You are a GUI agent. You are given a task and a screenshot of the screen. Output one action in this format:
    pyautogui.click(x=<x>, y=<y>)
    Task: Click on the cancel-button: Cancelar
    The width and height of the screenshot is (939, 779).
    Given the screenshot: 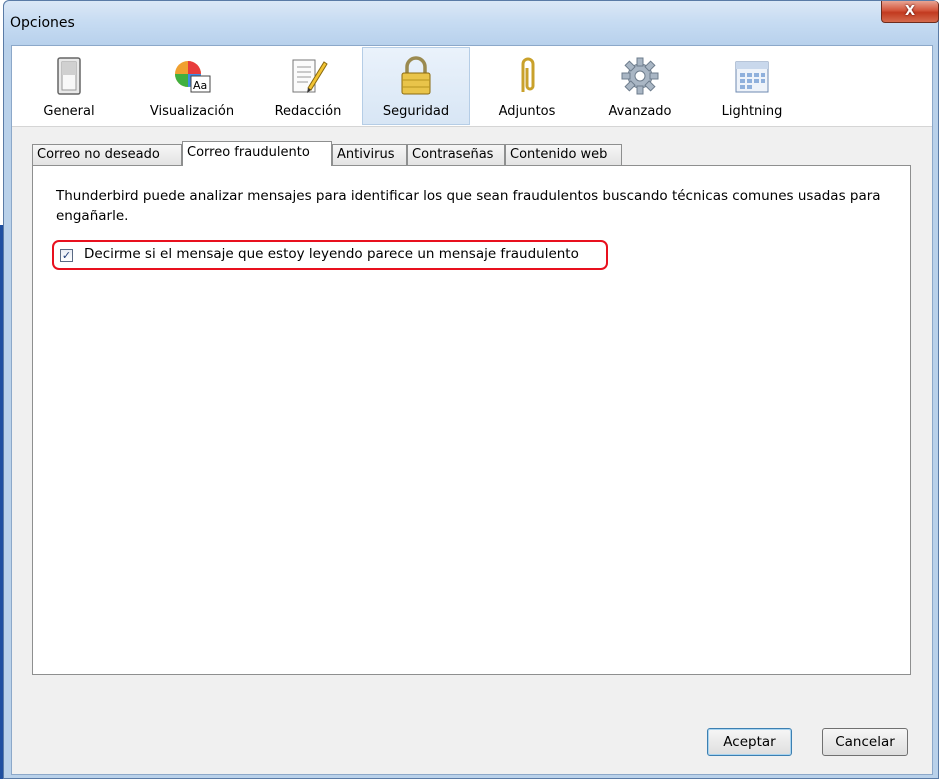 What is the action you would take?
    pyautogui.click(x=865, y=742)
    